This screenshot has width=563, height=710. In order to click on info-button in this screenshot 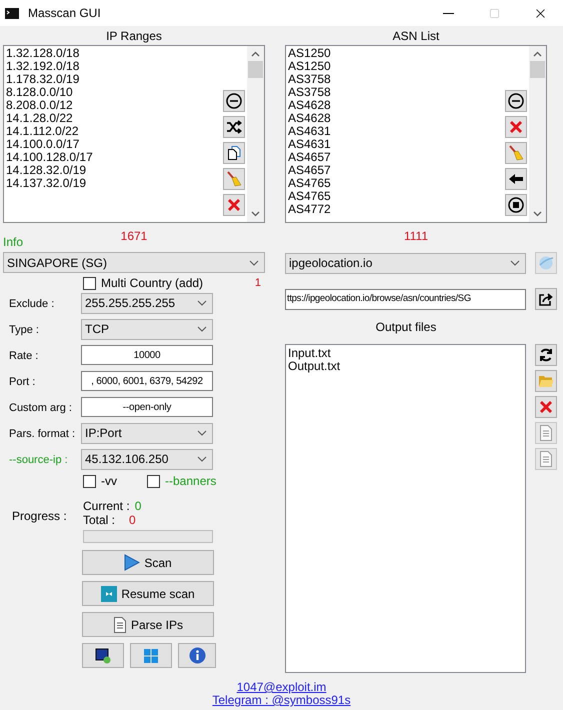, I will do `click(197, 655)`.